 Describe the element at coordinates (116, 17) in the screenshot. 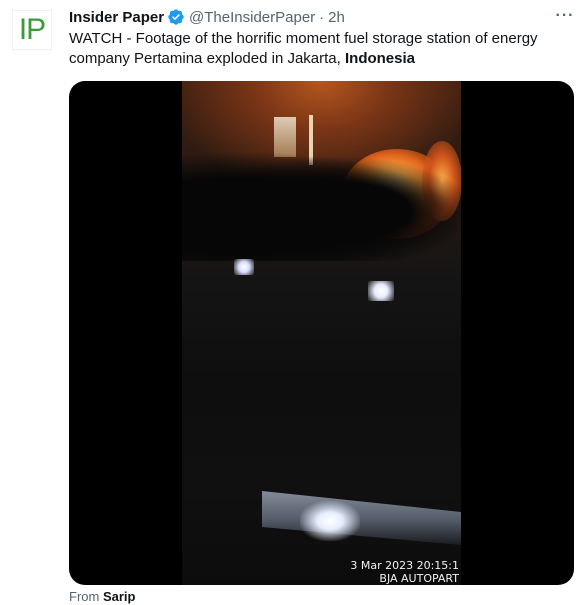

I see `author-display-name: Insider Paper` at that location.